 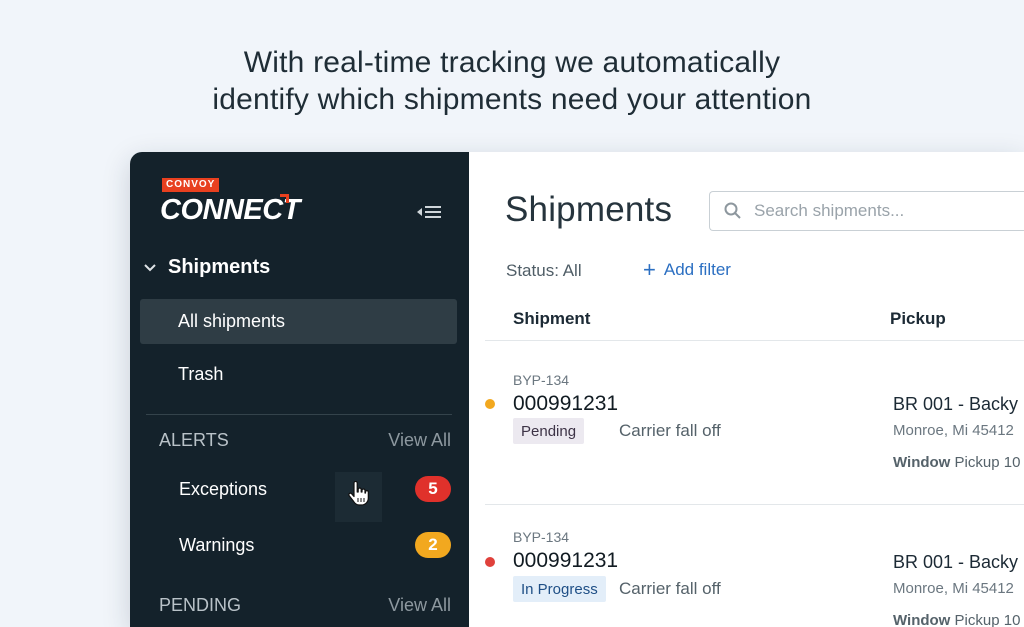 I want to click on add-filter-button: + Add filter, so click(x=687, y=269).